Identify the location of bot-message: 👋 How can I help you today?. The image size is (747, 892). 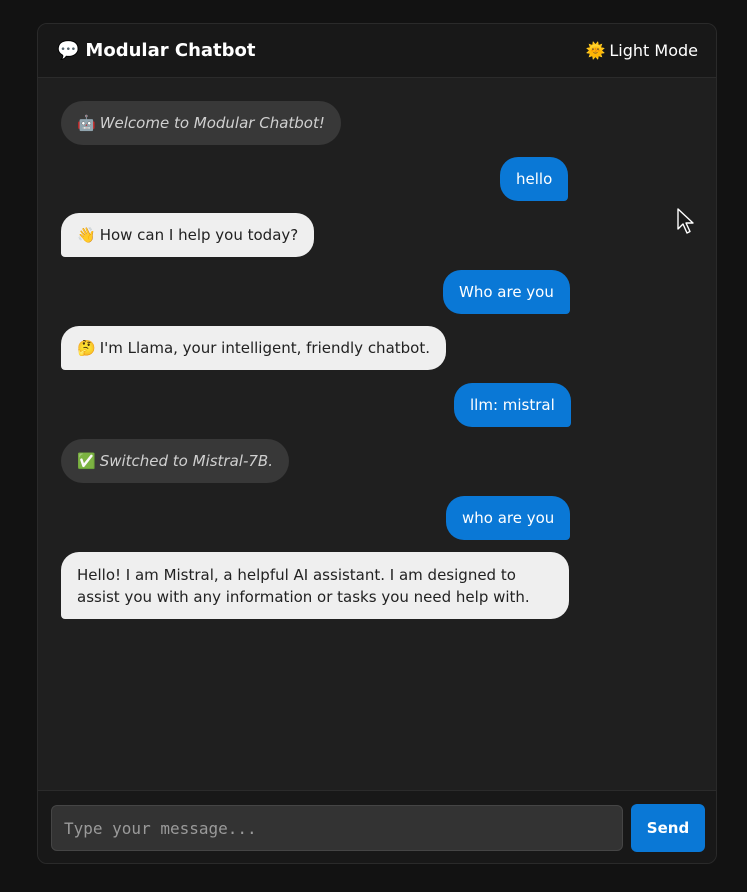
(188, 235).